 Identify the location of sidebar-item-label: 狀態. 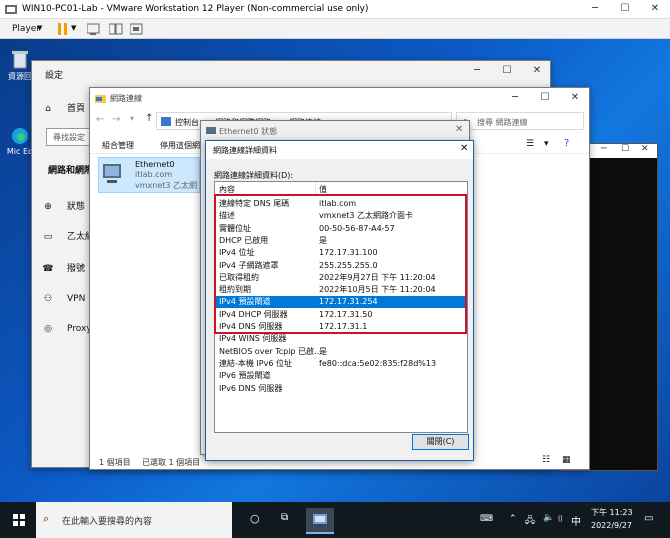
(76, 207).